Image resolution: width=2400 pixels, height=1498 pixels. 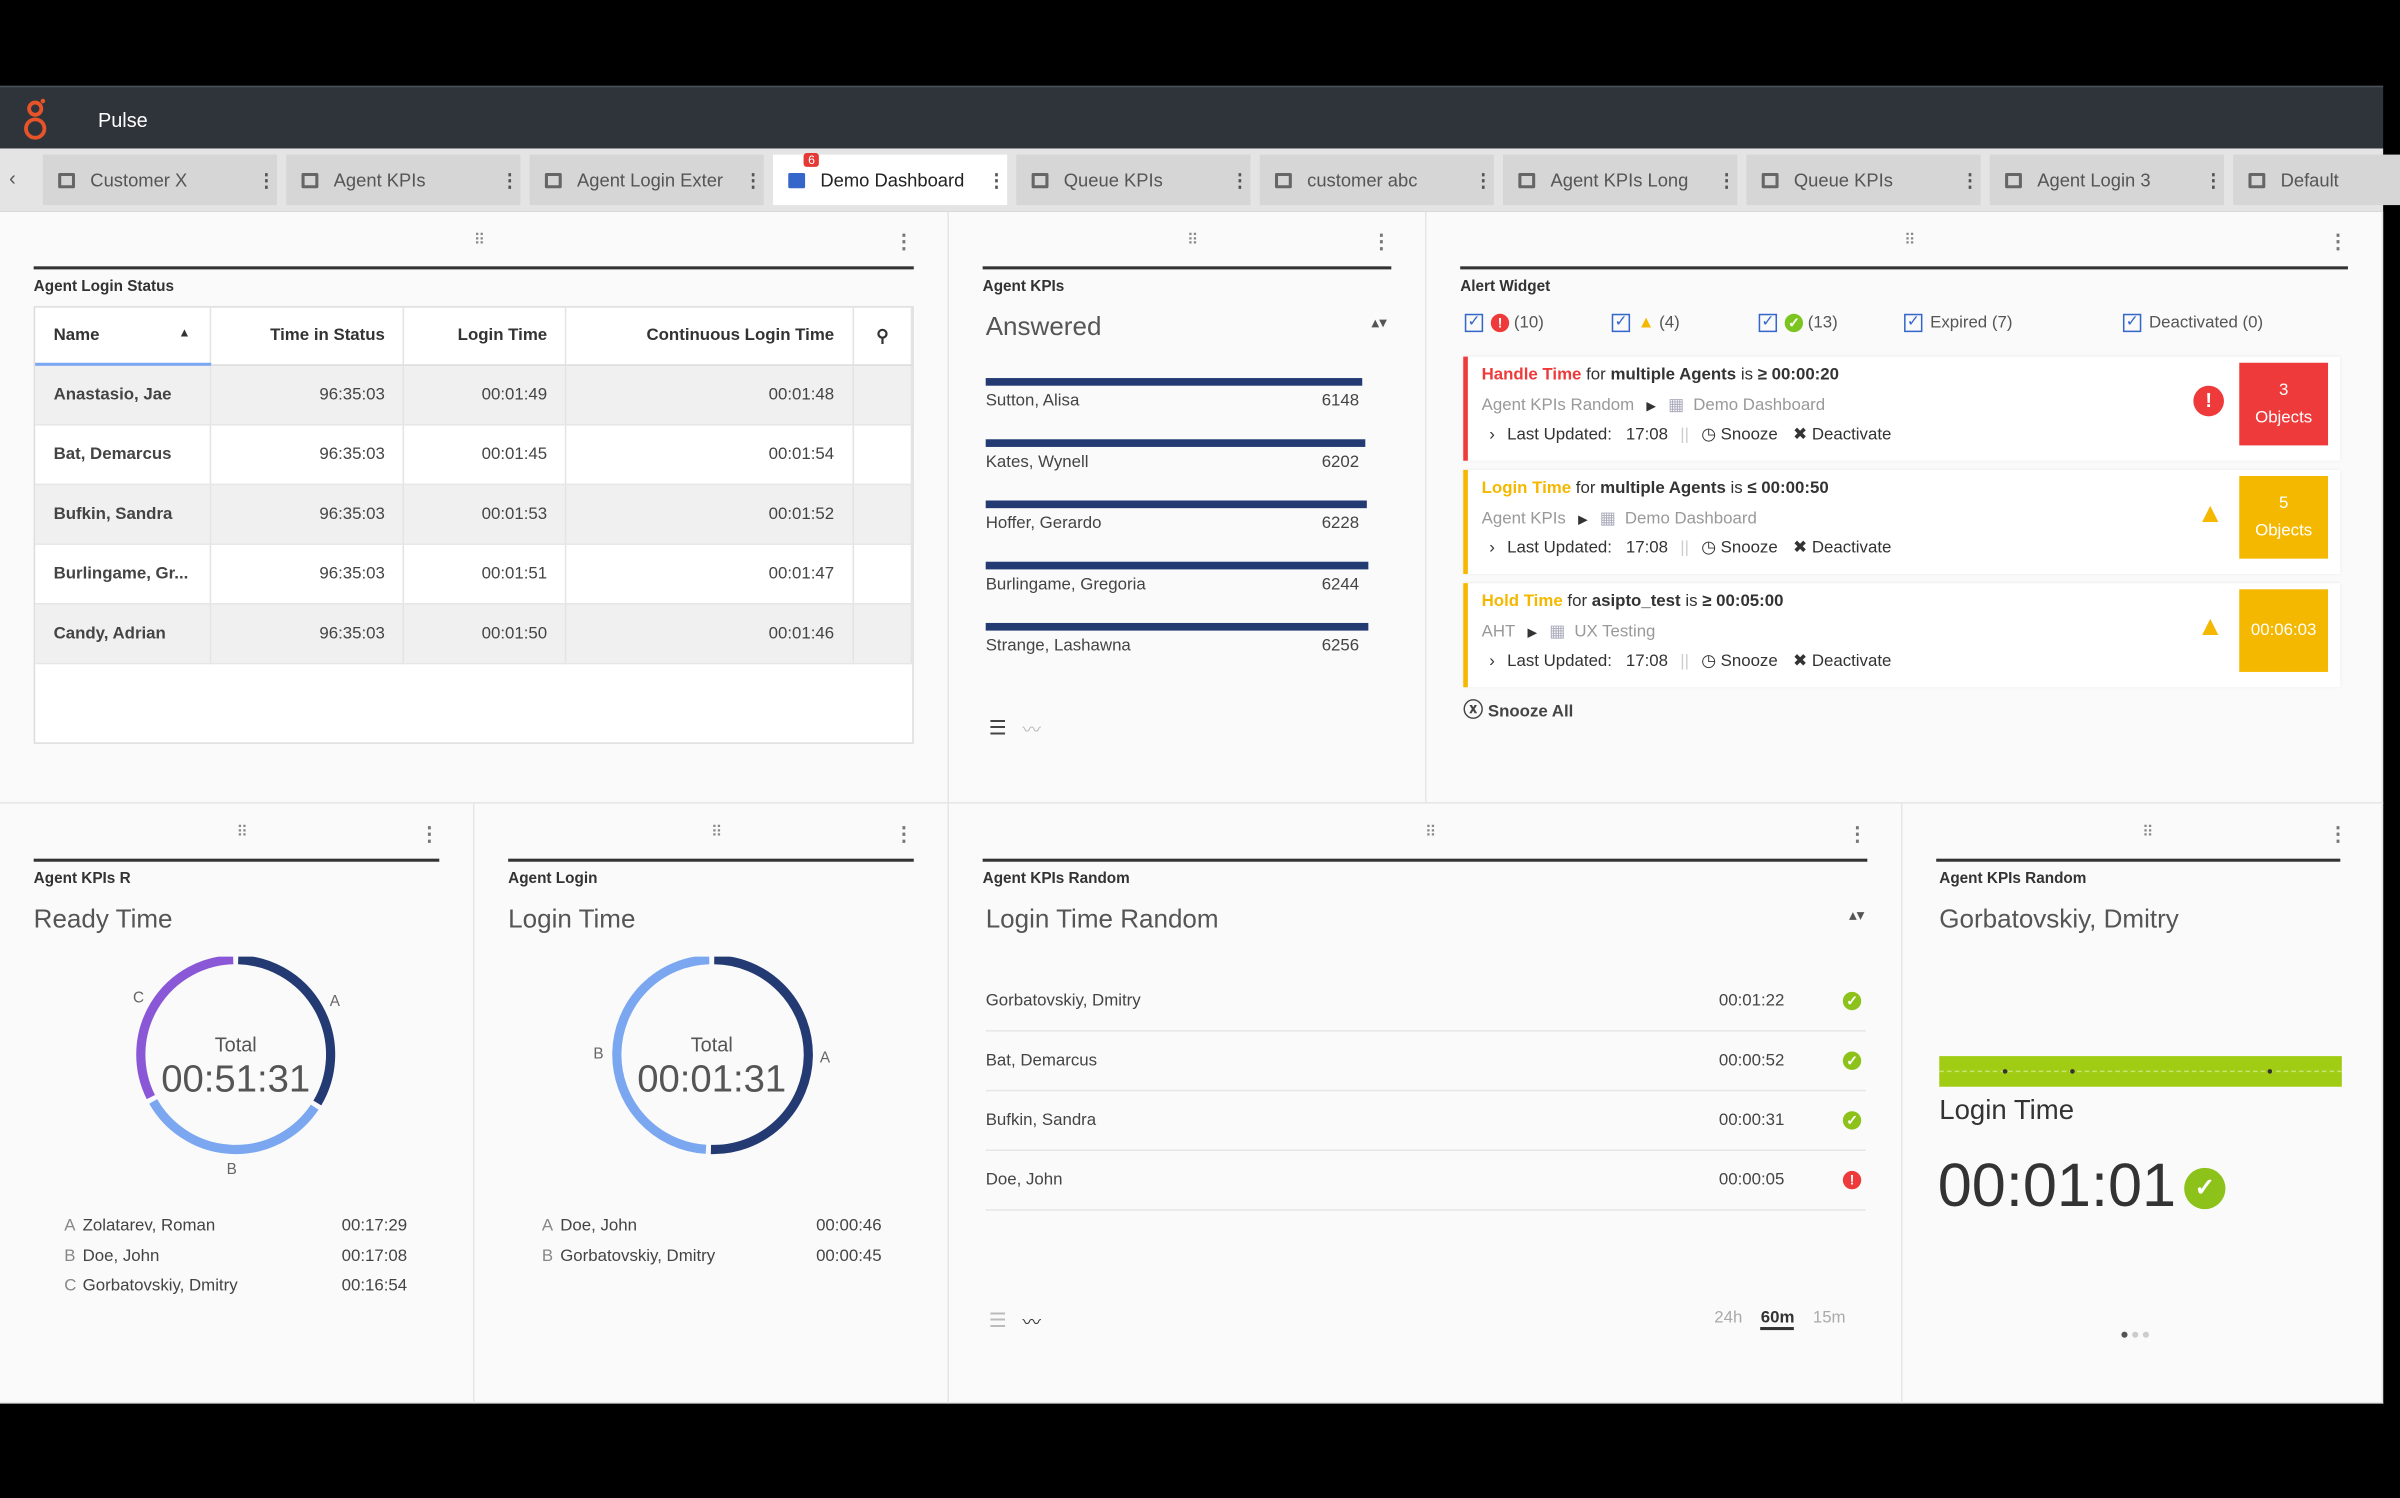 What do you see at coordinates (1376, 180) in the screenshot?
I see `tab-customer-abc: customer abc ⋮` at bounding box center [1376, 180].